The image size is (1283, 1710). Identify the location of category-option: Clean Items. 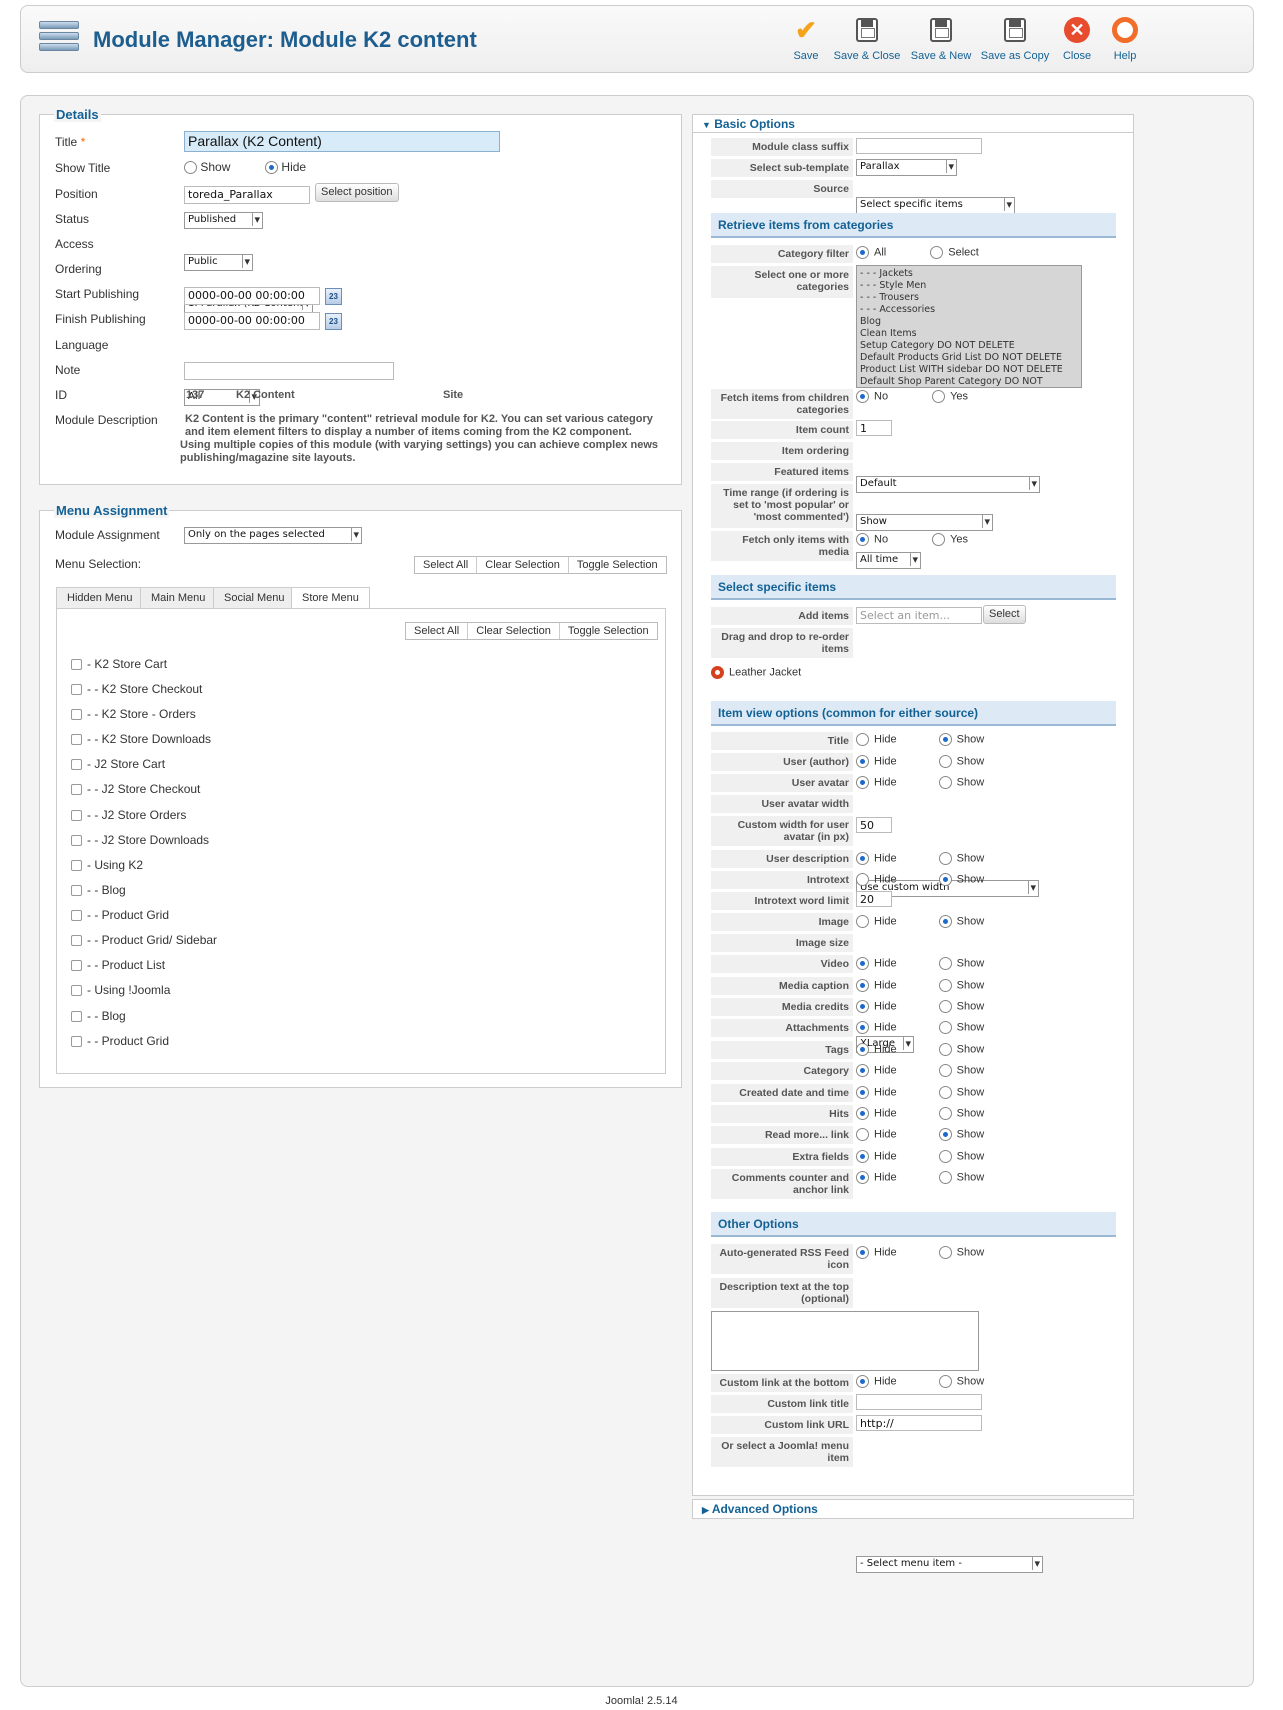
(969, 334).